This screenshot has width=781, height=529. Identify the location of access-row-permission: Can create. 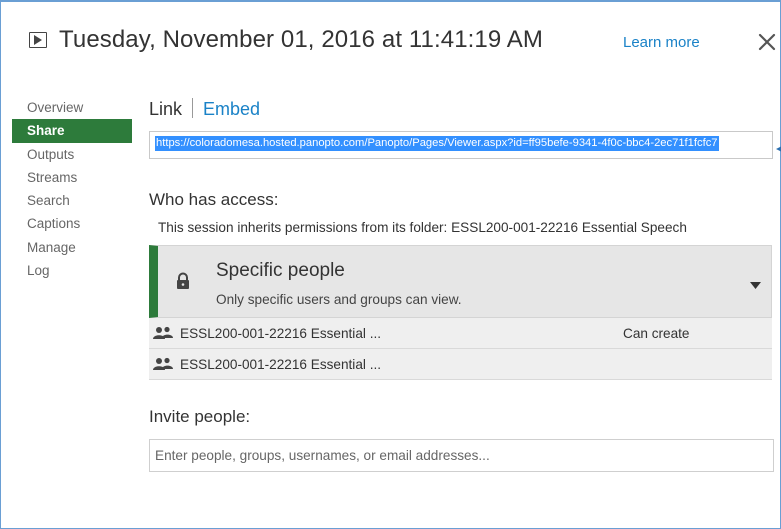
(656, 333).